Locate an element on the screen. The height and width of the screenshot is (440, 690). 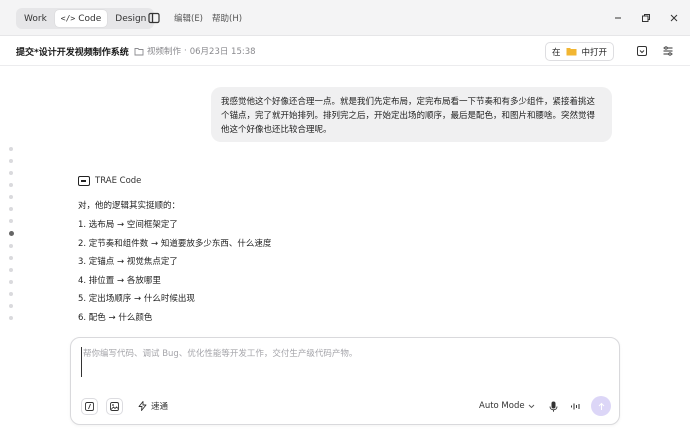
image-upload-button is located at coordinates (114, 406).